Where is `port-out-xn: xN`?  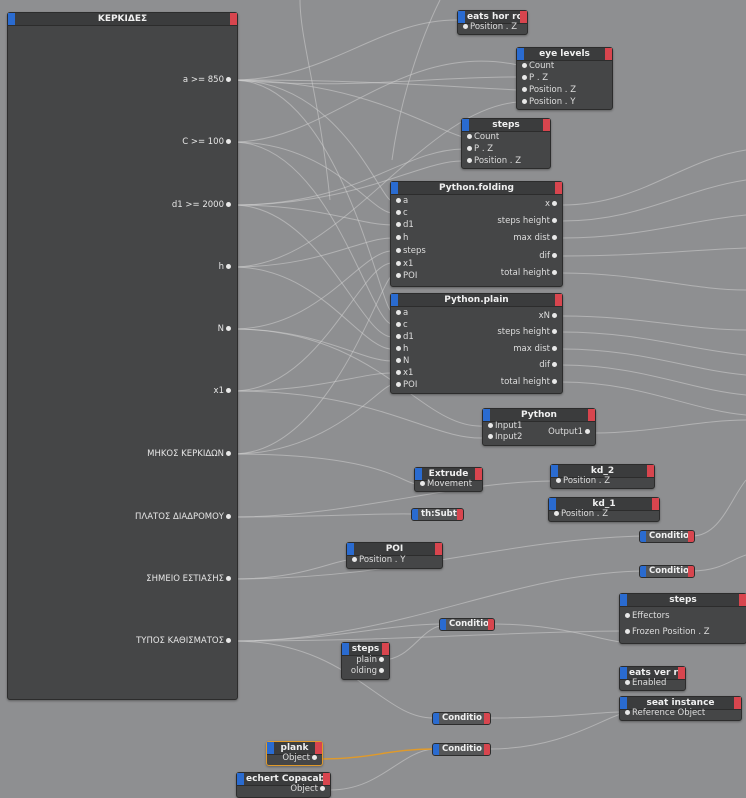 port-out-xn: xN is located at coordinates (549, 316).